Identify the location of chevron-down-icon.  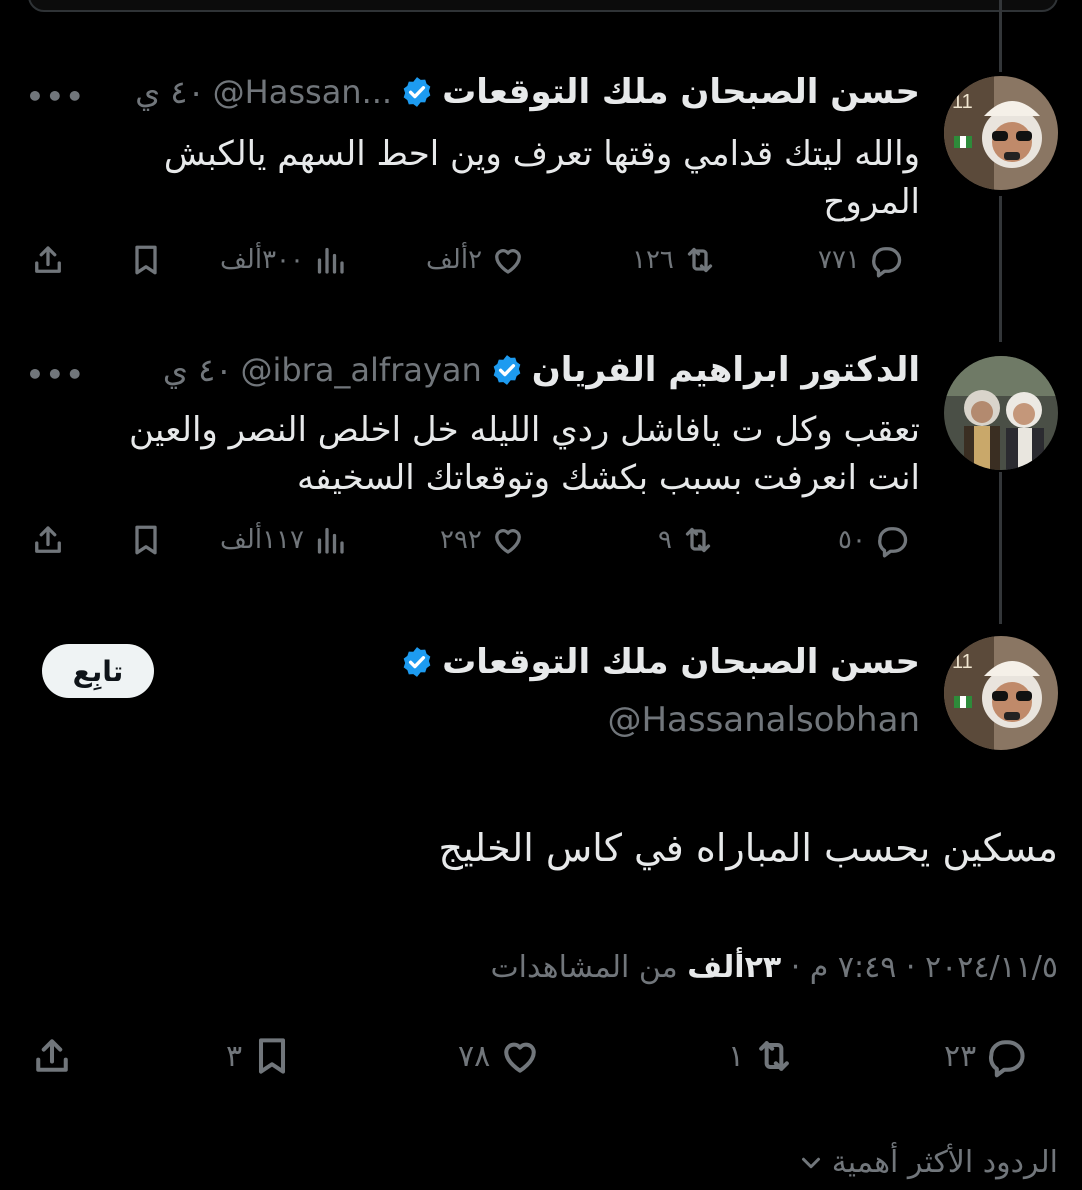
(810, 1162).